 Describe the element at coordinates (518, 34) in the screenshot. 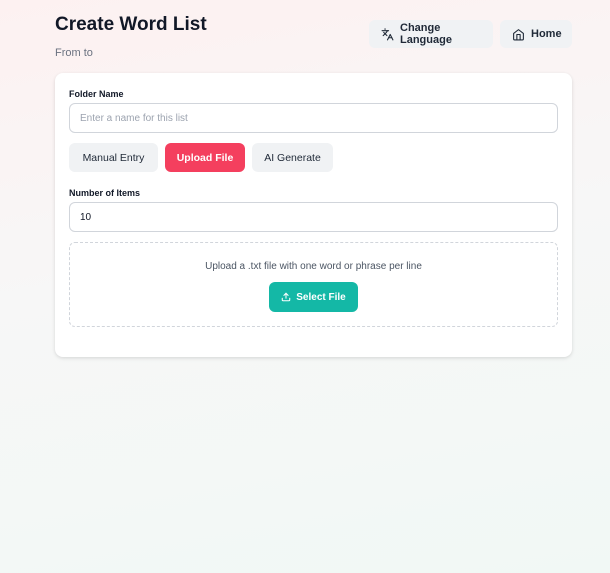

I see `home-icon` at that location.